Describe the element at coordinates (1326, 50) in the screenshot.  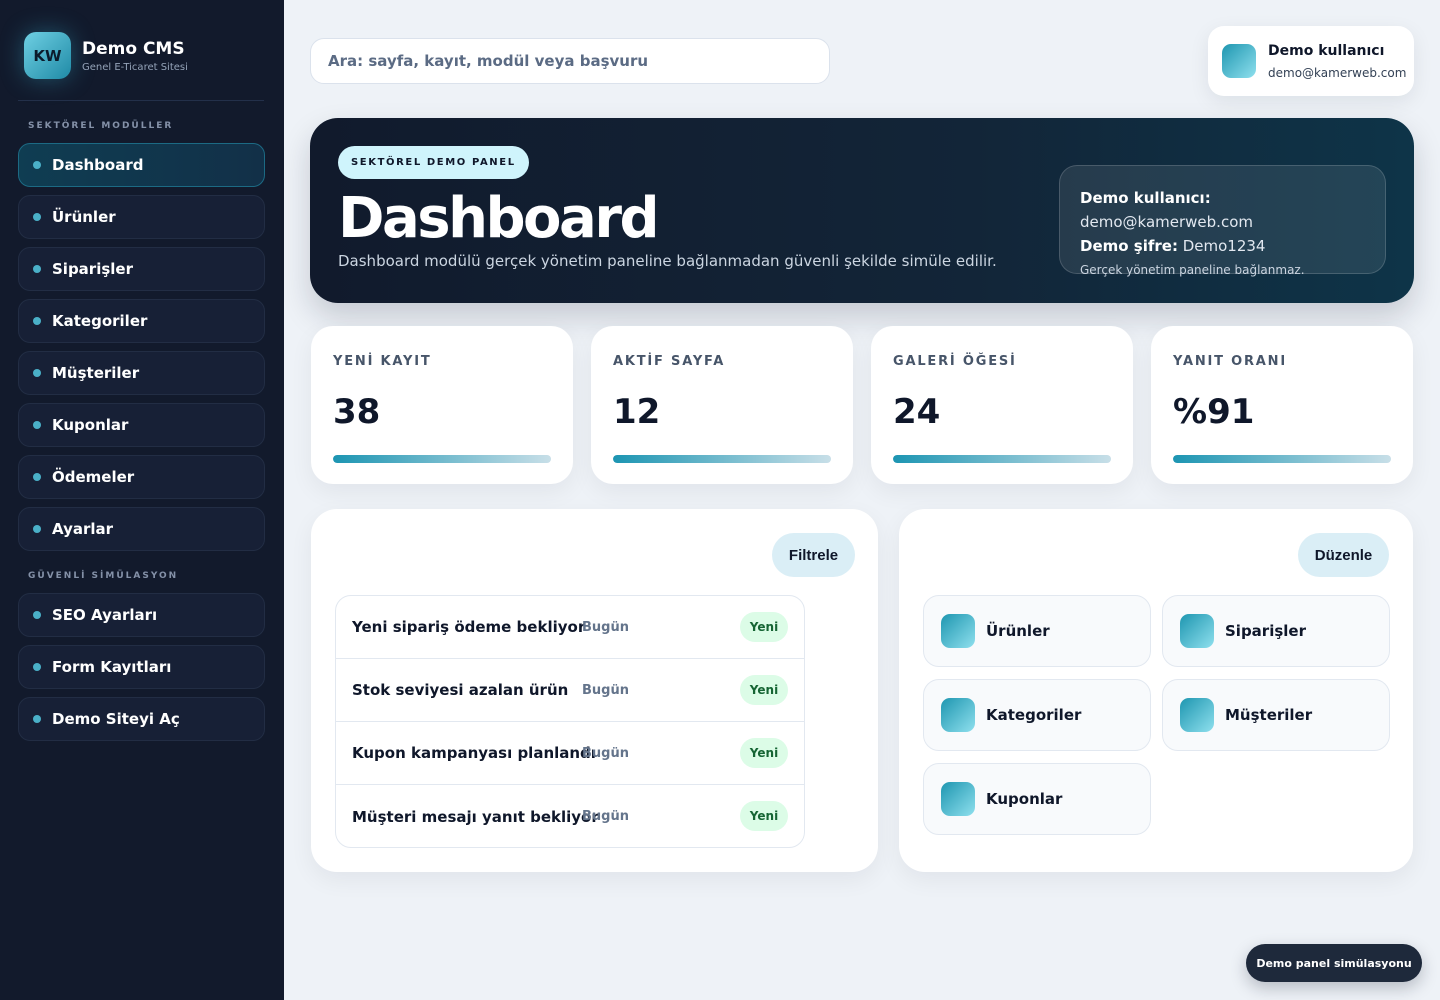
I see `user-name: Demo kullanıcı` at that location.